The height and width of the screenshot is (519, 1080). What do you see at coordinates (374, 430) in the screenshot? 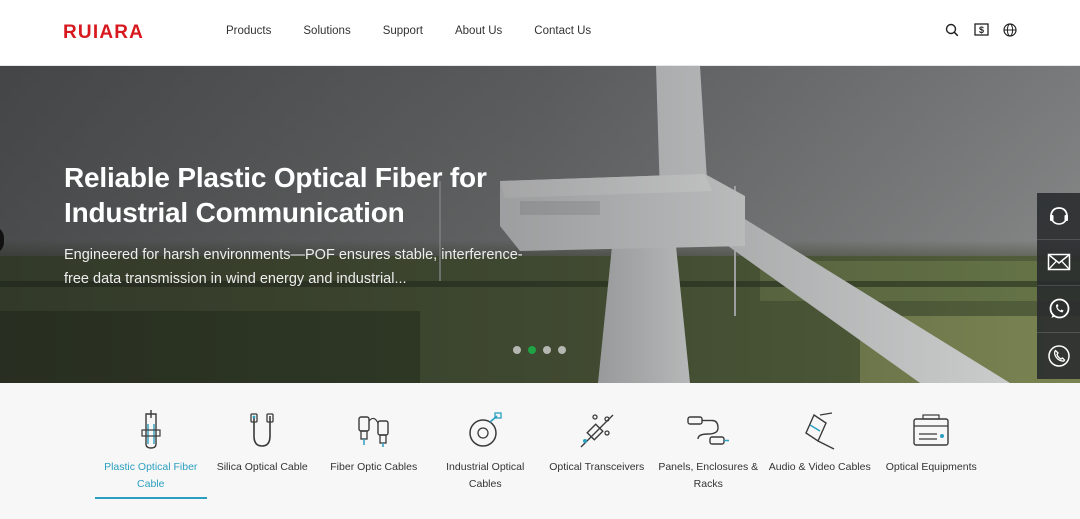
I see `fiber-connector-icon` at bounding box center [374, 430].